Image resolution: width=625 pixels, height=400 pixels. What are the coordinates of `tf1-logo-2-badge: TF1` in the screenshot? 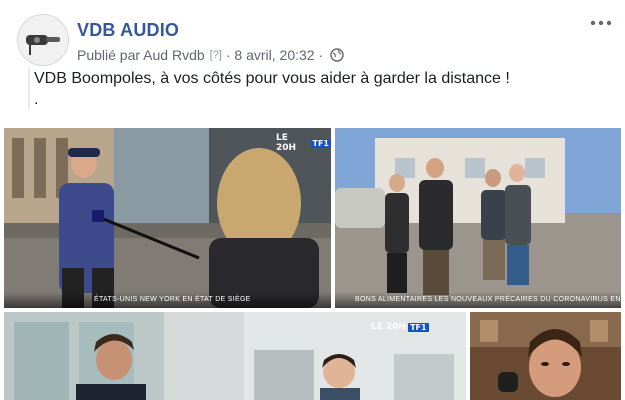 It's located at (418, 327).